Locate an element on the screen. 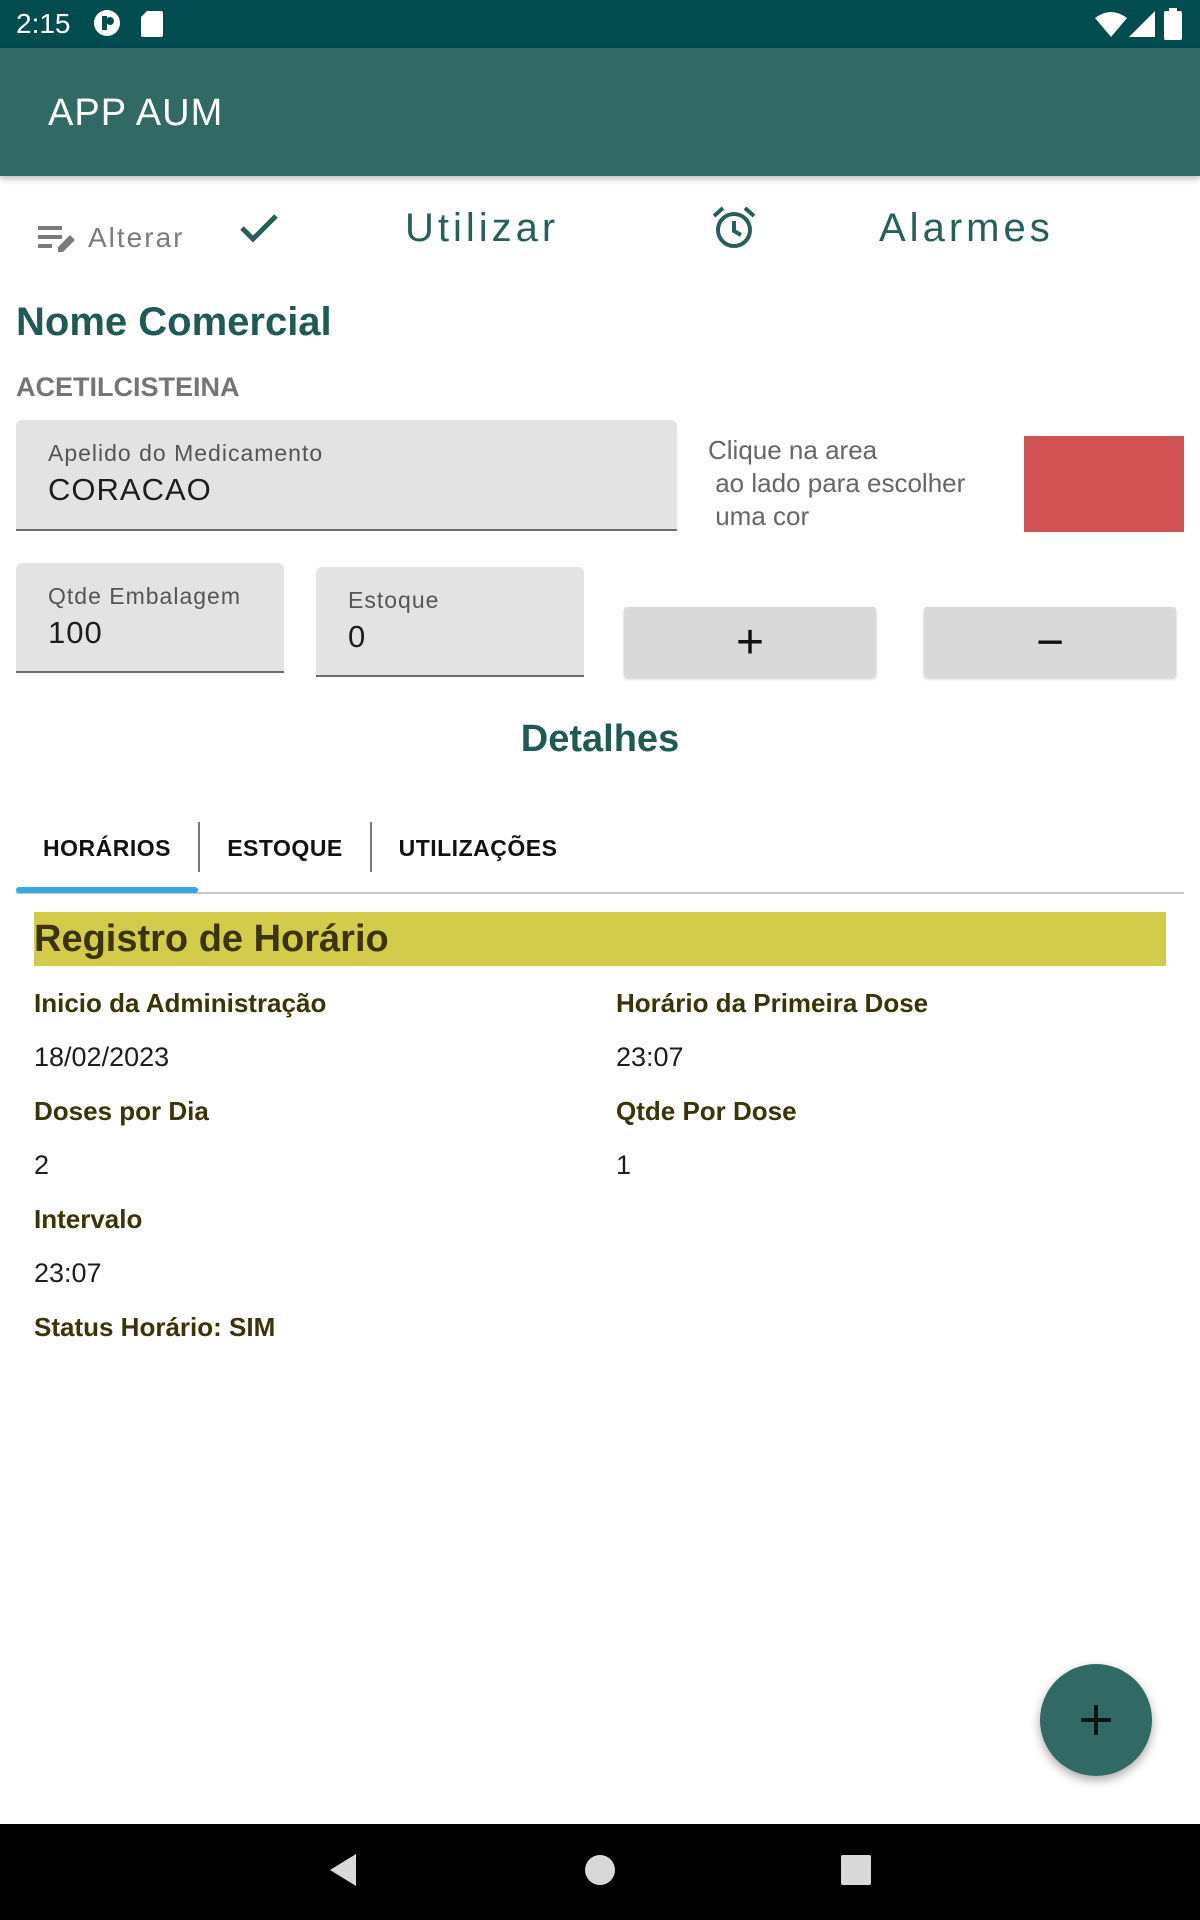 The width and height of the screenshot is (1200, 1920). add-fab-button is located at coordinates (1096, 1720).